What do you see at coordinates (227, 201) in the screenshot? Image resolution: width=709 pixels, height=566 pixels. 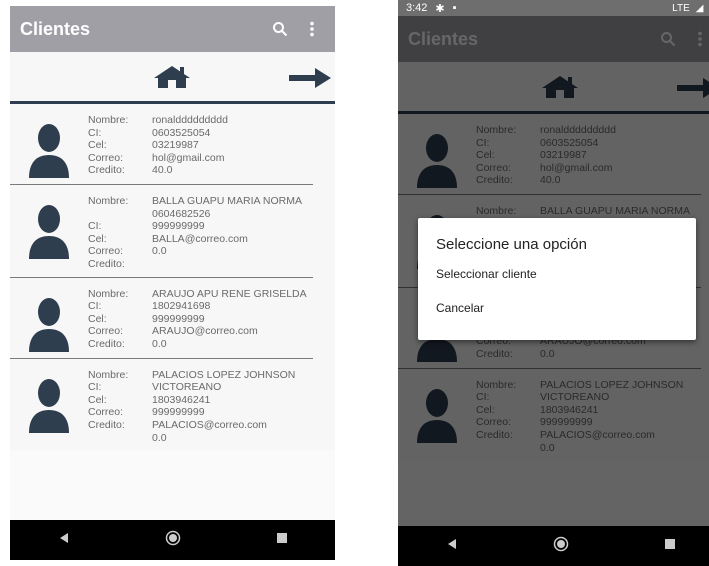 I see `client-nombre: BALLA GUAPU MARIA NORMA` at bounding box center [227, 201].